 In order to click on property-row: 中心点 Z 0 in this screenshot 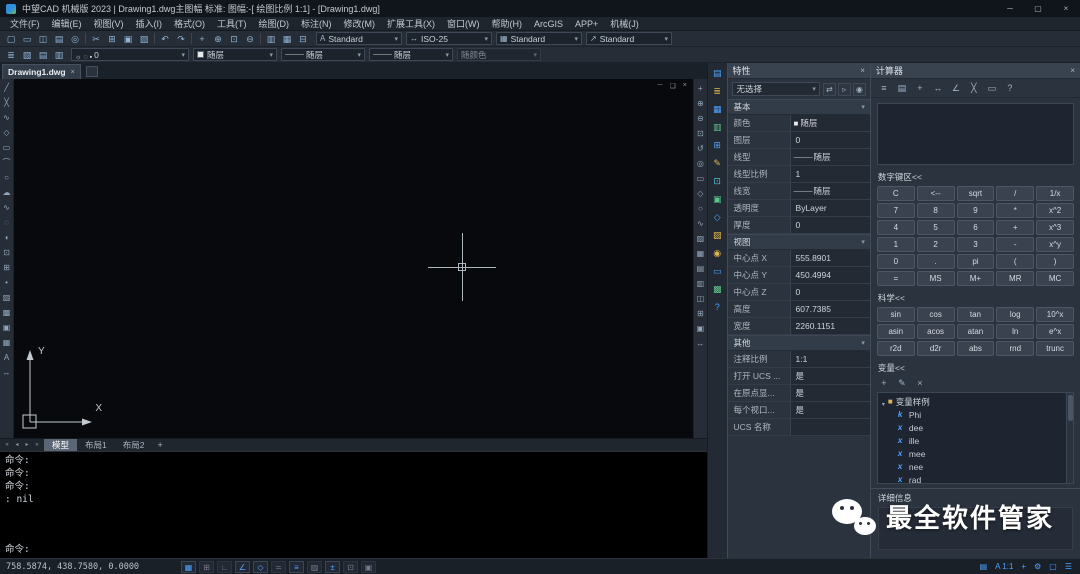, I will do `click(798, 292)`.